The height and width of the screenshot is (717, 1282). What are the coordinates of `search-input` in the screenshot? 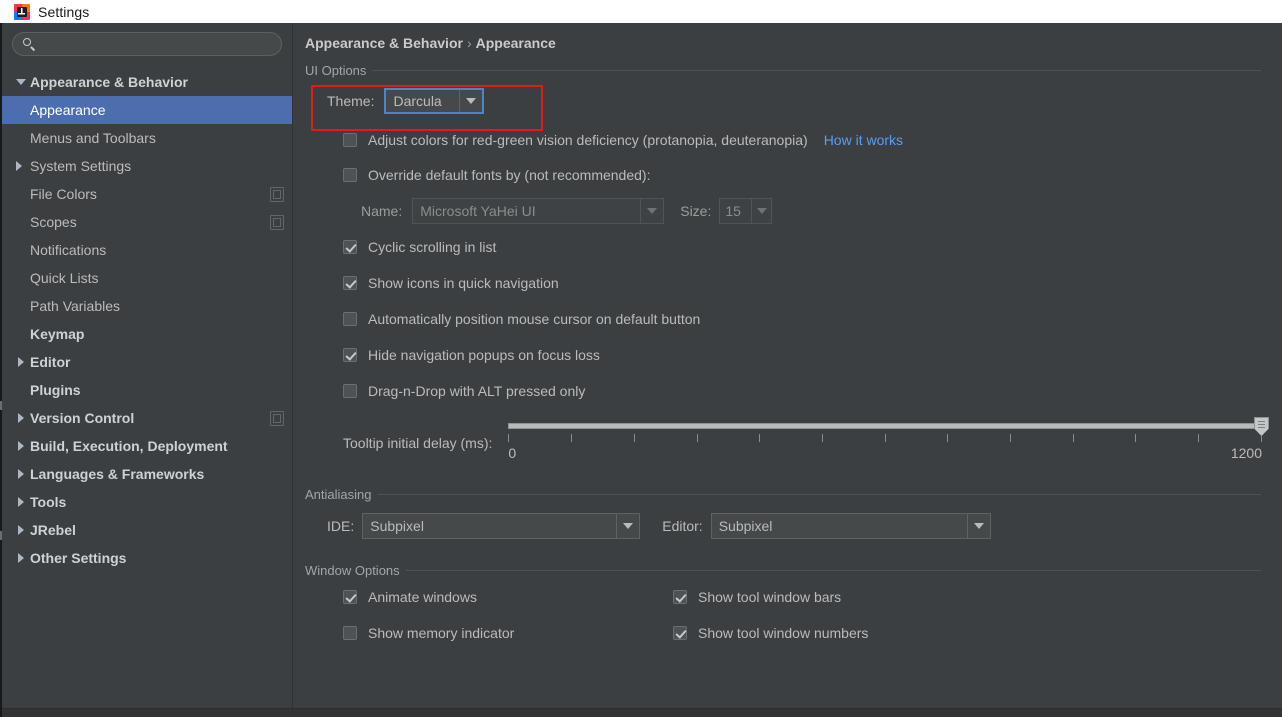 It's located at (154, 44).